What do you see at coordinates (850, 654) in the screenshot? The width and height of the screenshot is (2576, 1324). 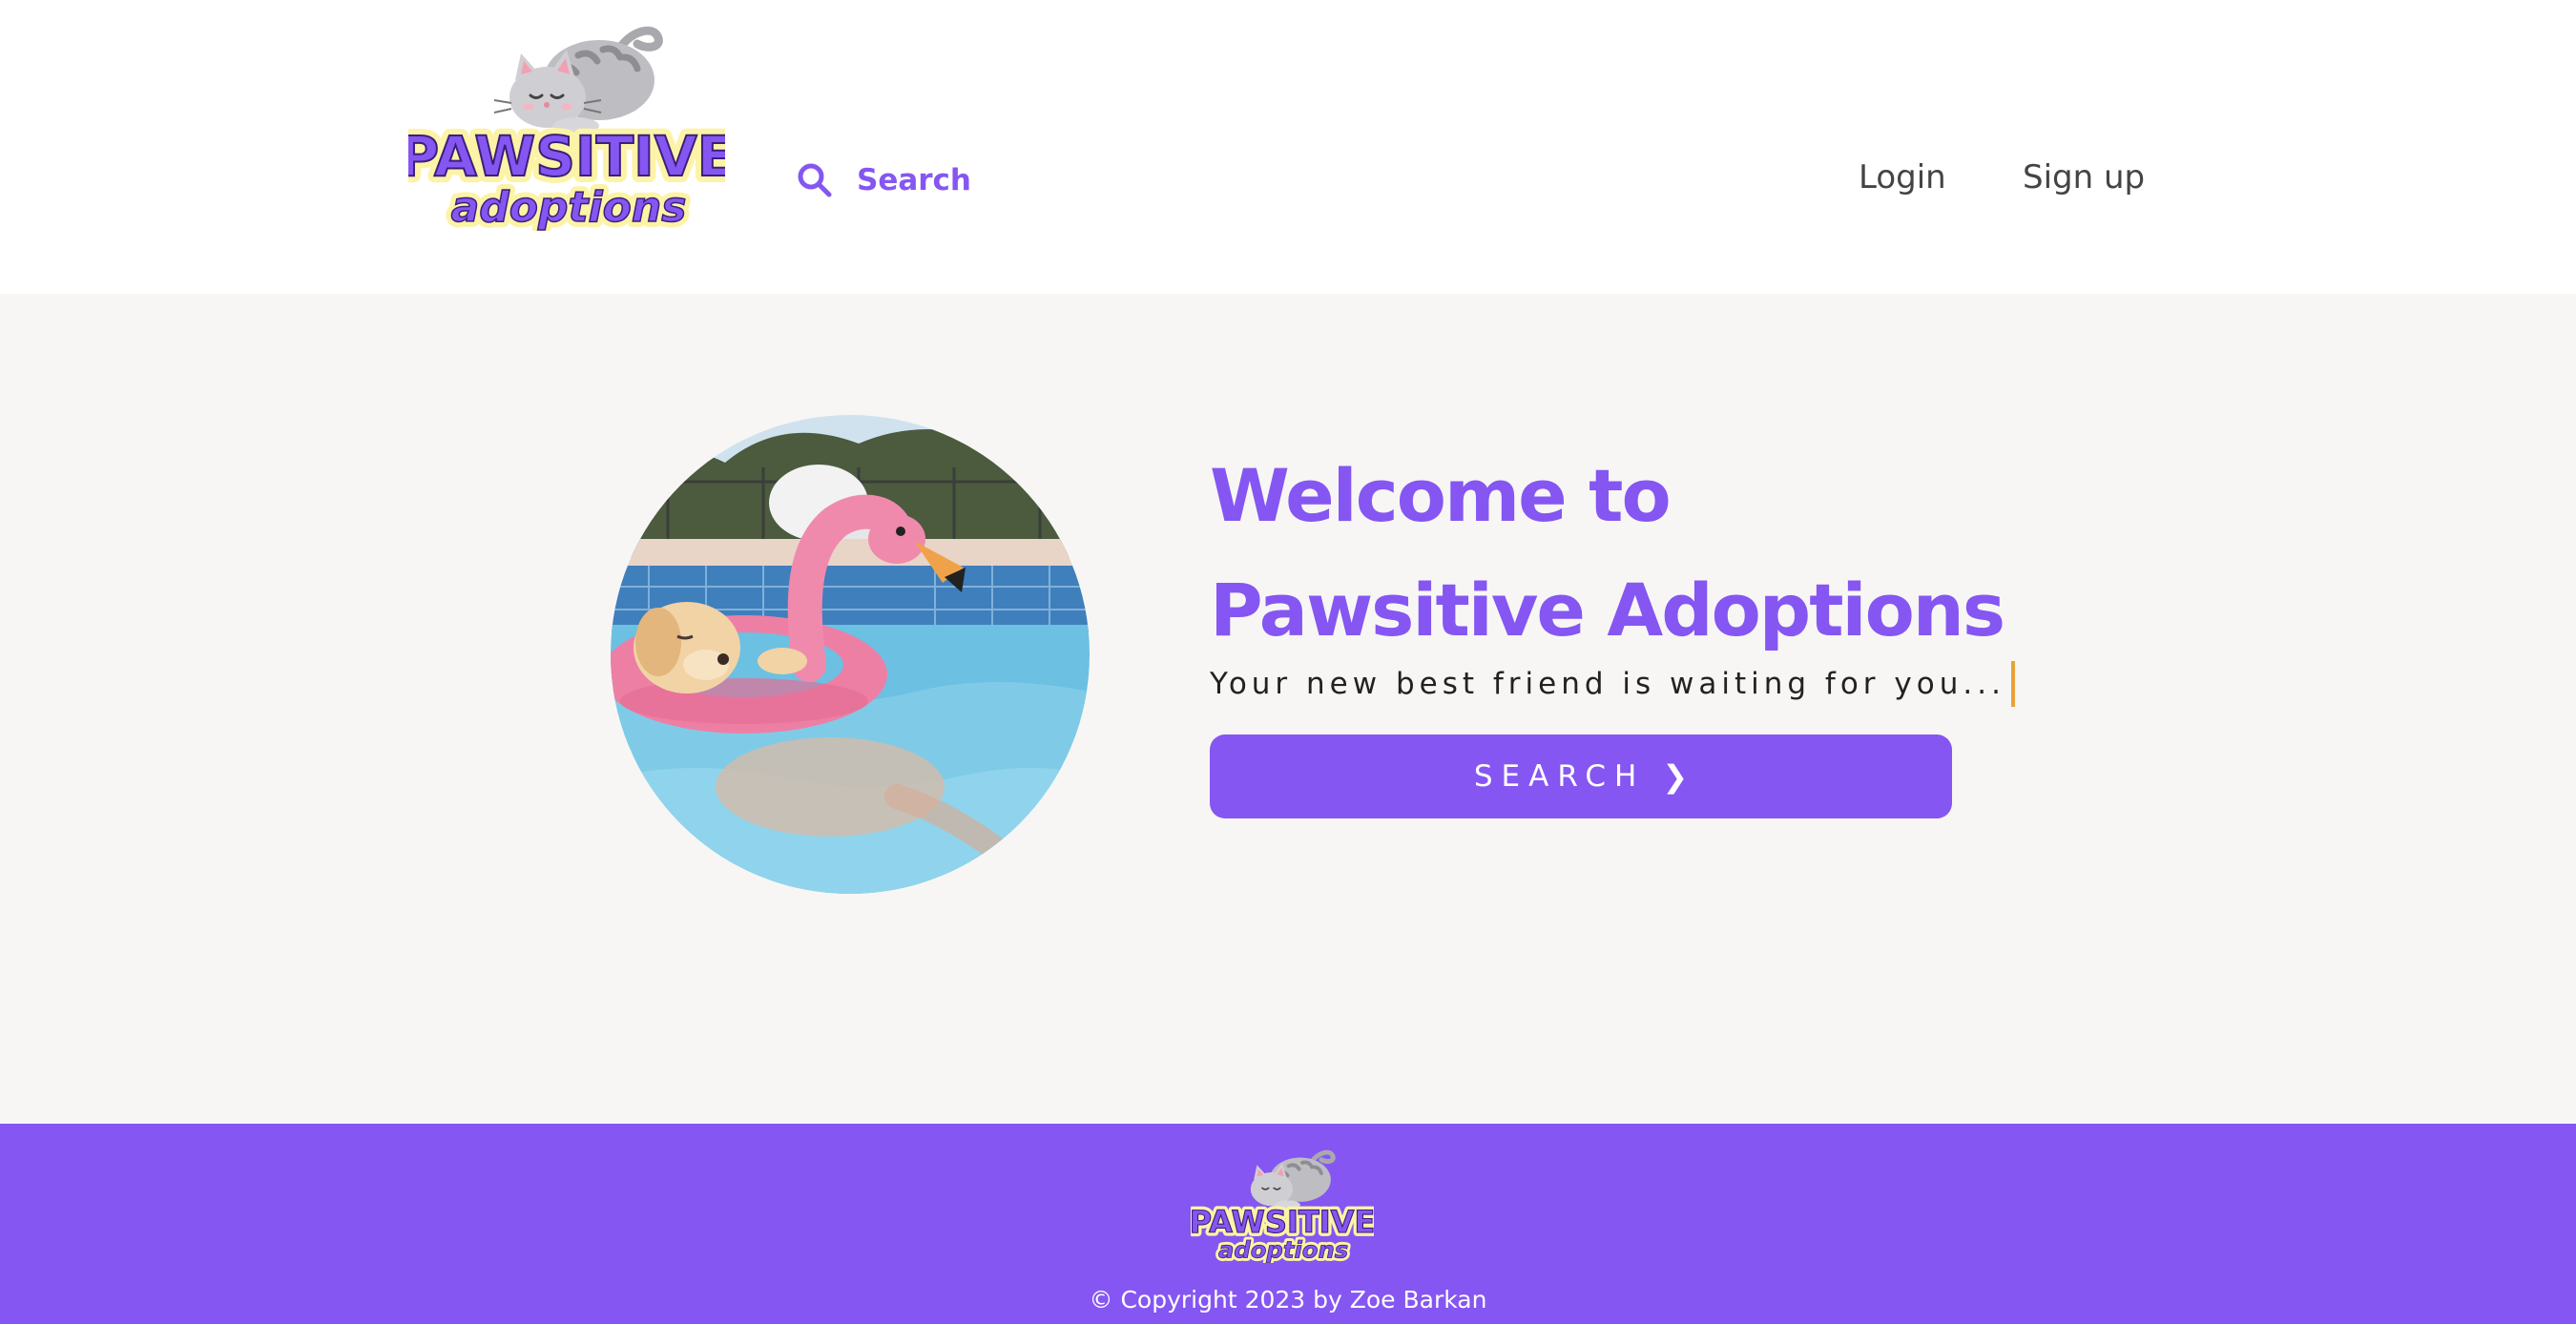 I see `hero-photo` at bounding box center [850, 654].